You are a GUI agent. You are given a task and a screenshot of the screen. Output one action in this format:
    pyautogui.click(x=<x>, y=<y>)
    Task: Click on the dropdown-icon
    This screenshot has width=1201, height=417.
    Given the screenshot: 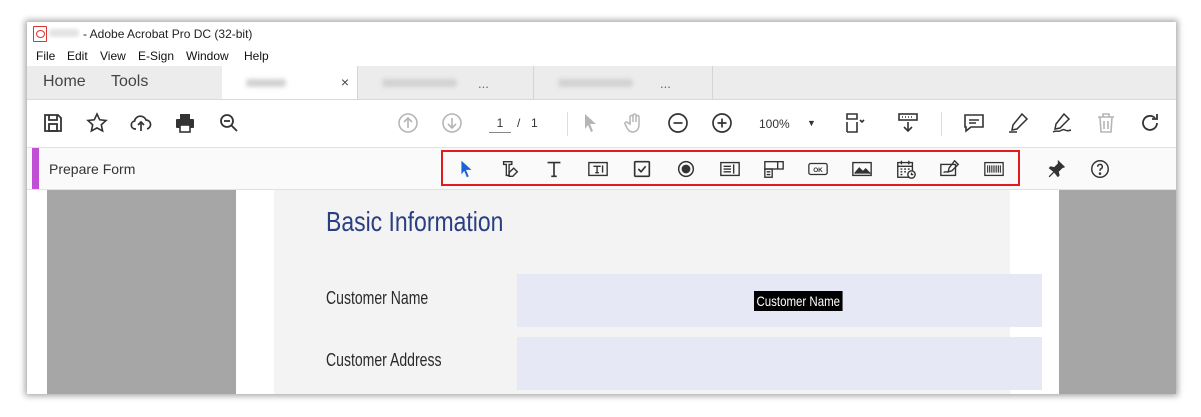 What is the action you would take?
    pyautogui.click(x=774, y=169)
    